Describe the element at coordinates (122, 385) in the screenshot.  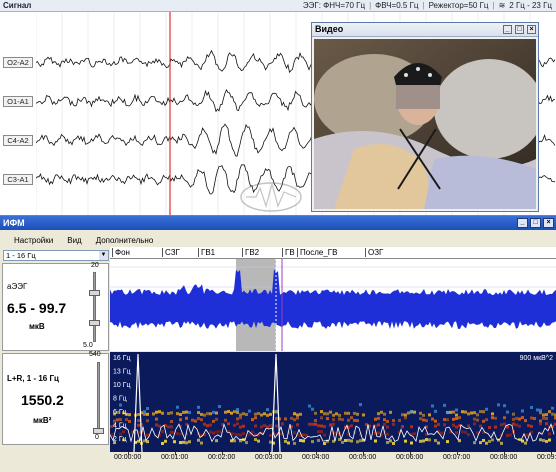
I see `freq-axis-label: 10 Гц` at that location.